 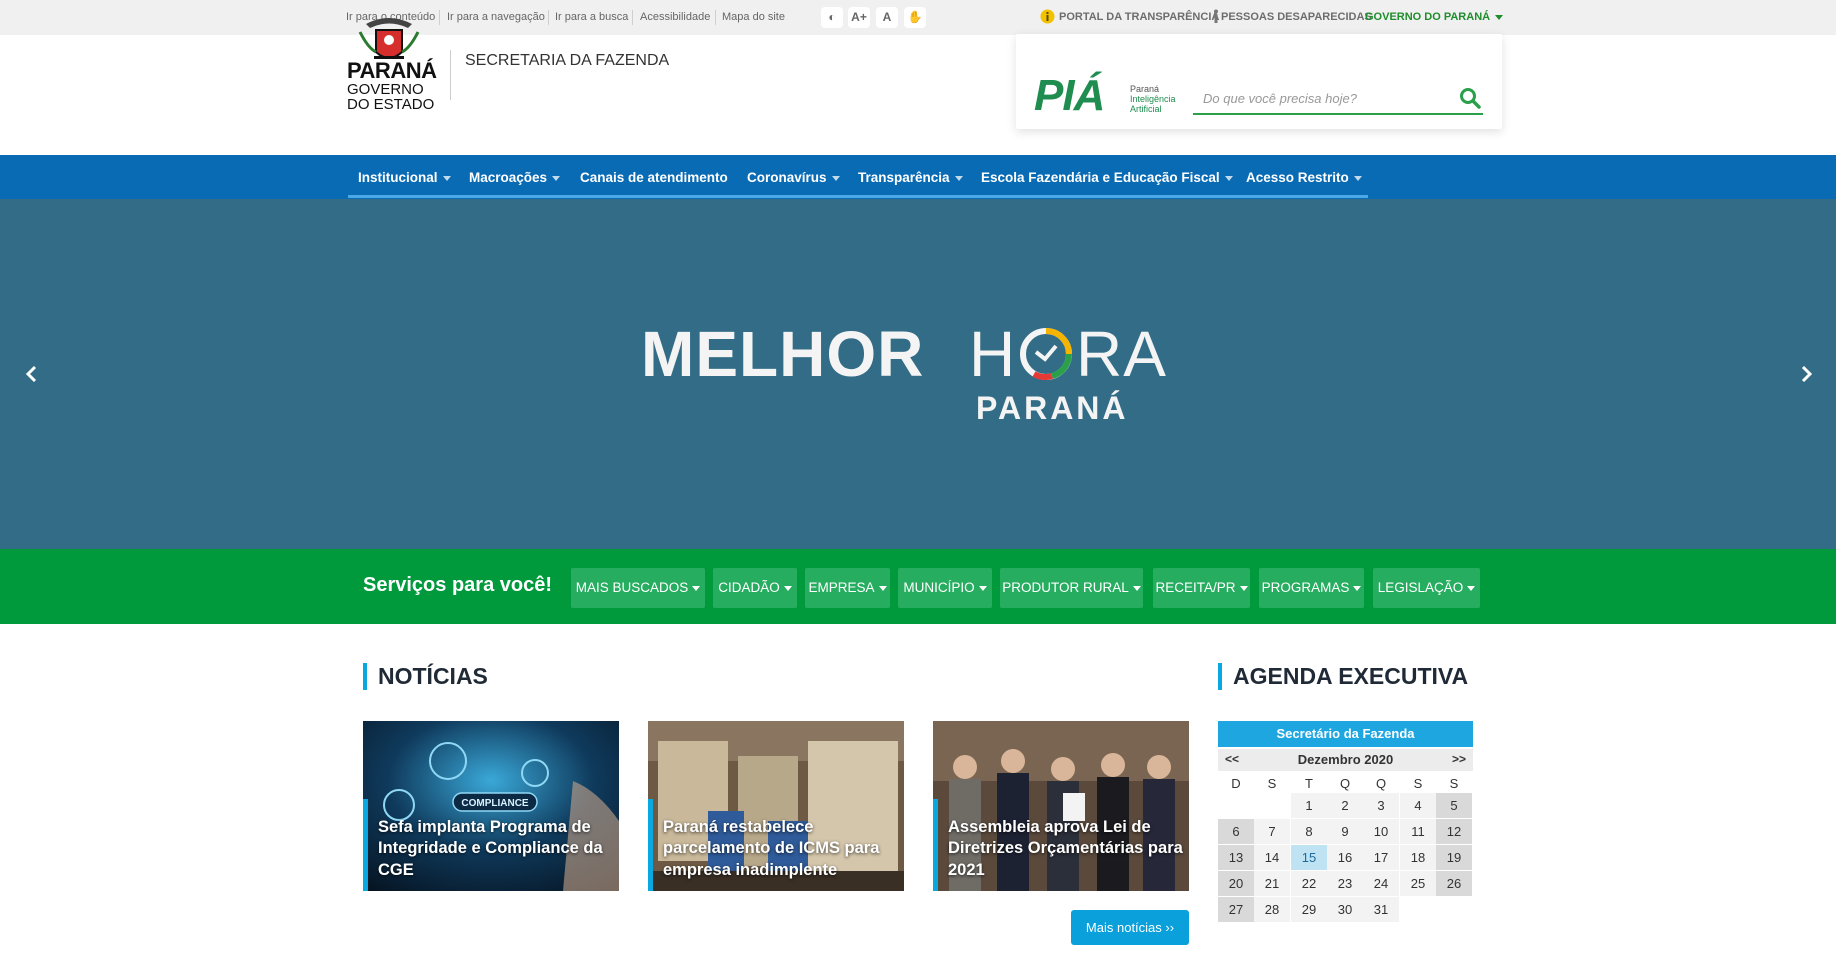 I want to click on service-button-receita-pr: RECEITA/PR, so click(x=1201, y=588).